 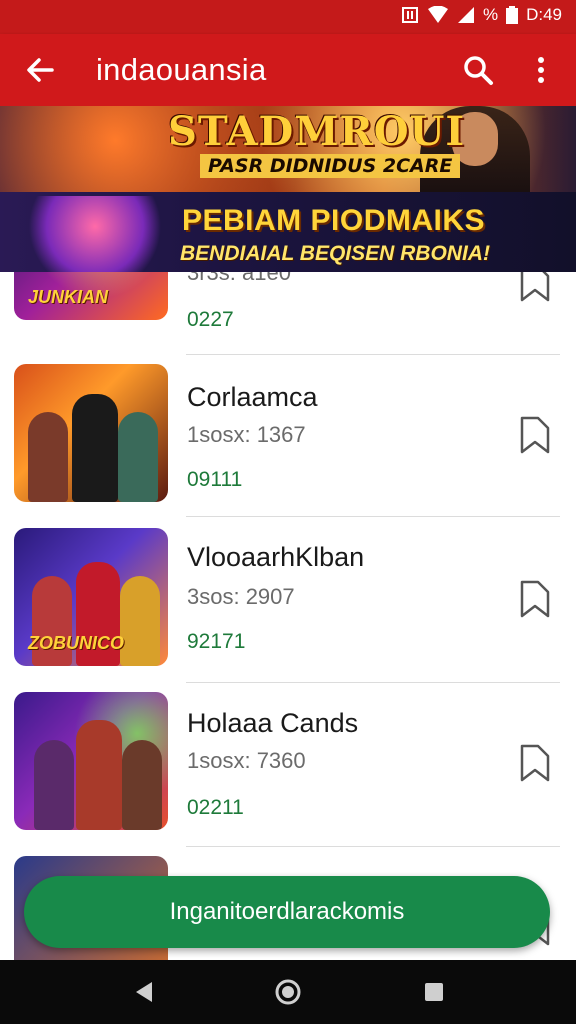 What do you see at coordinates (210, 319) in the screenshot?
I see `item-price: 0227` at bounding box center [210, 319].